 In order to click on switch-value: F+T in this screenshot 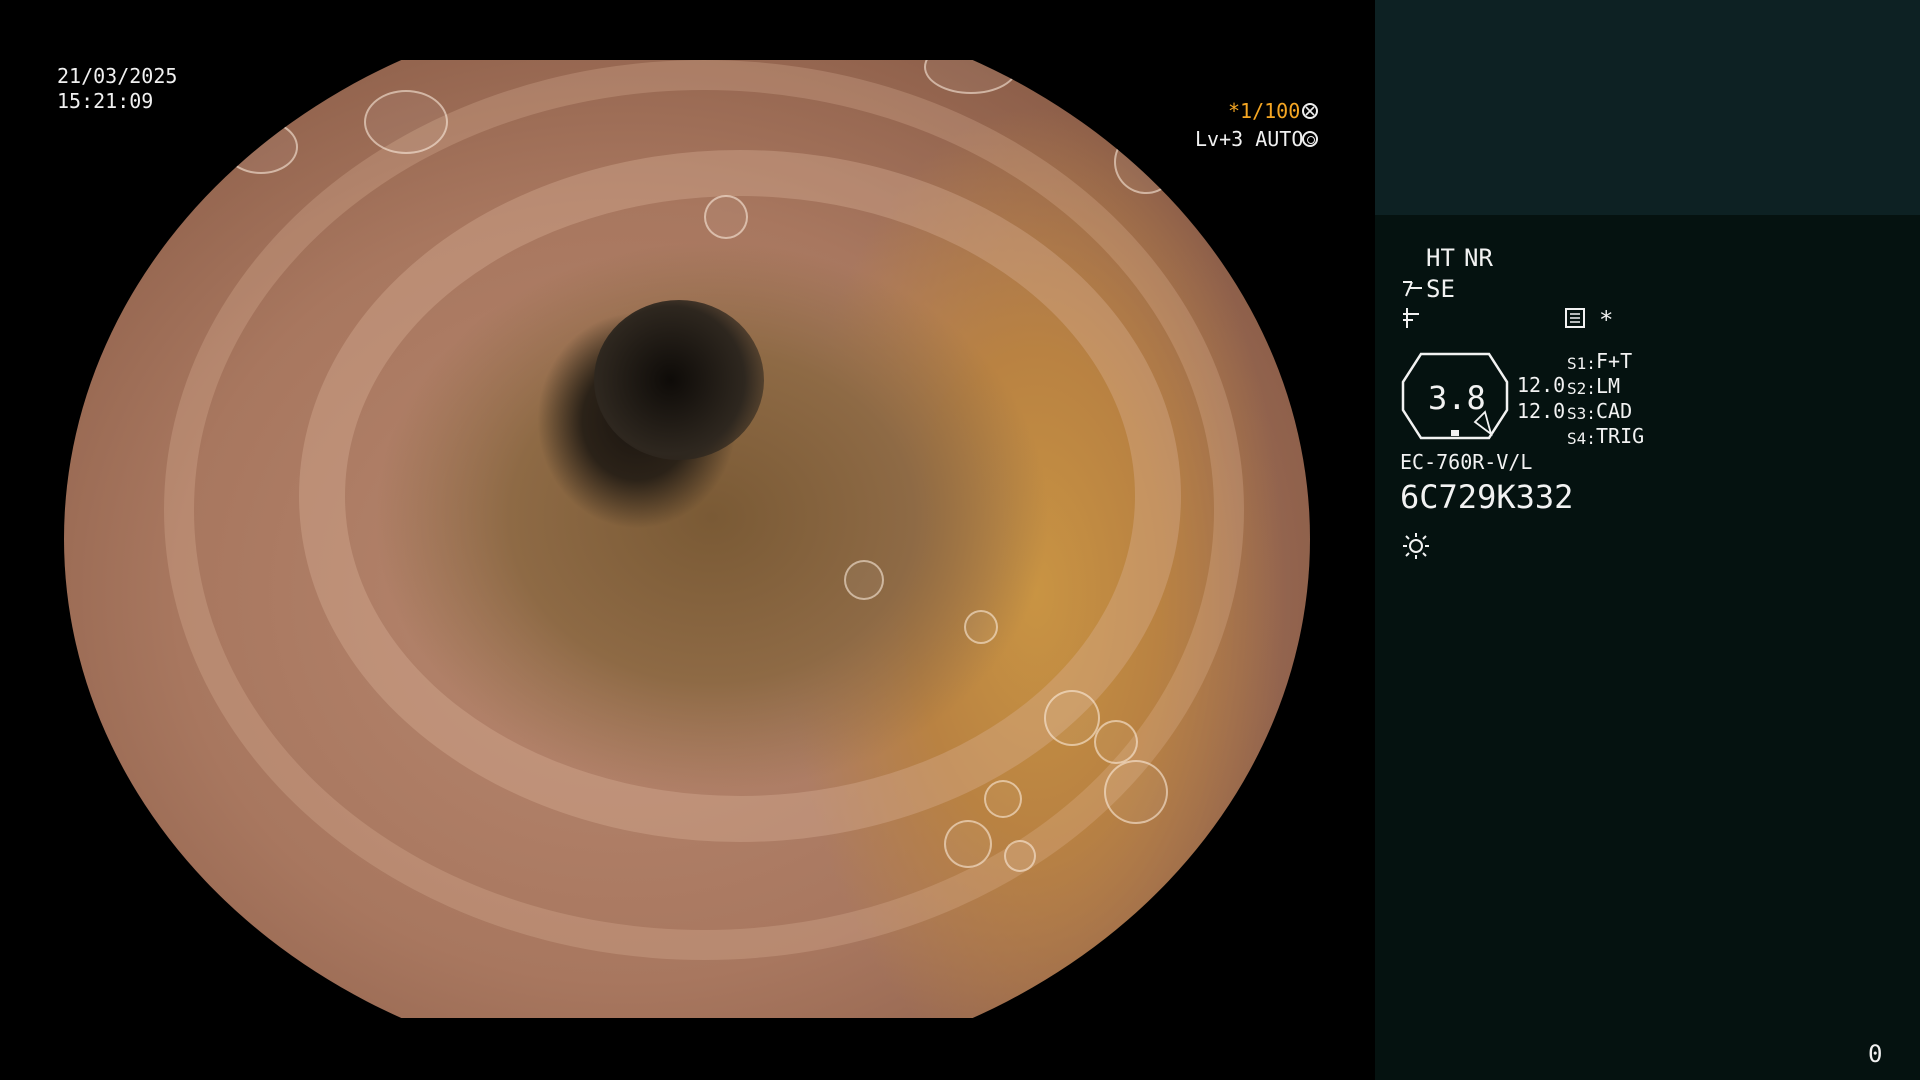, I will do `click(1614, 361)`.